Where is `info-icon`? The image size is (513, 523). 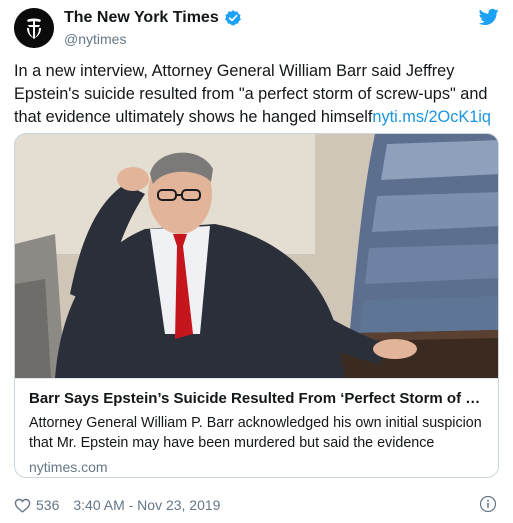 info-icon is located at coordinates (488, 504).